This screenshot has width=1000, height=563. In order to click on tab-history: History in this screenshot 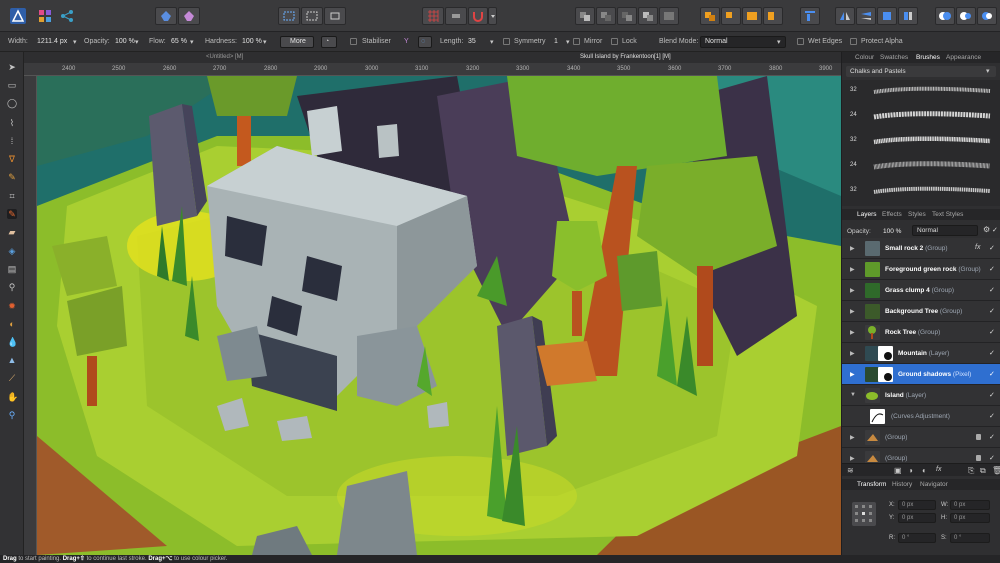, I will do `click(902, 484)`.